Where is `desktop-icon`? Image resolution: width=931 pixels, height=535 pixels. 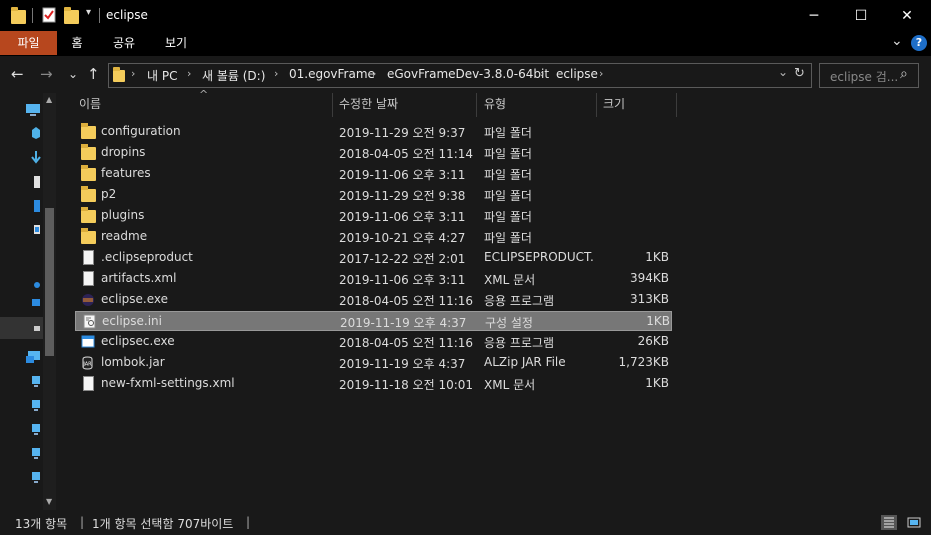
desktop-icon is located at coordinates (37, 230).